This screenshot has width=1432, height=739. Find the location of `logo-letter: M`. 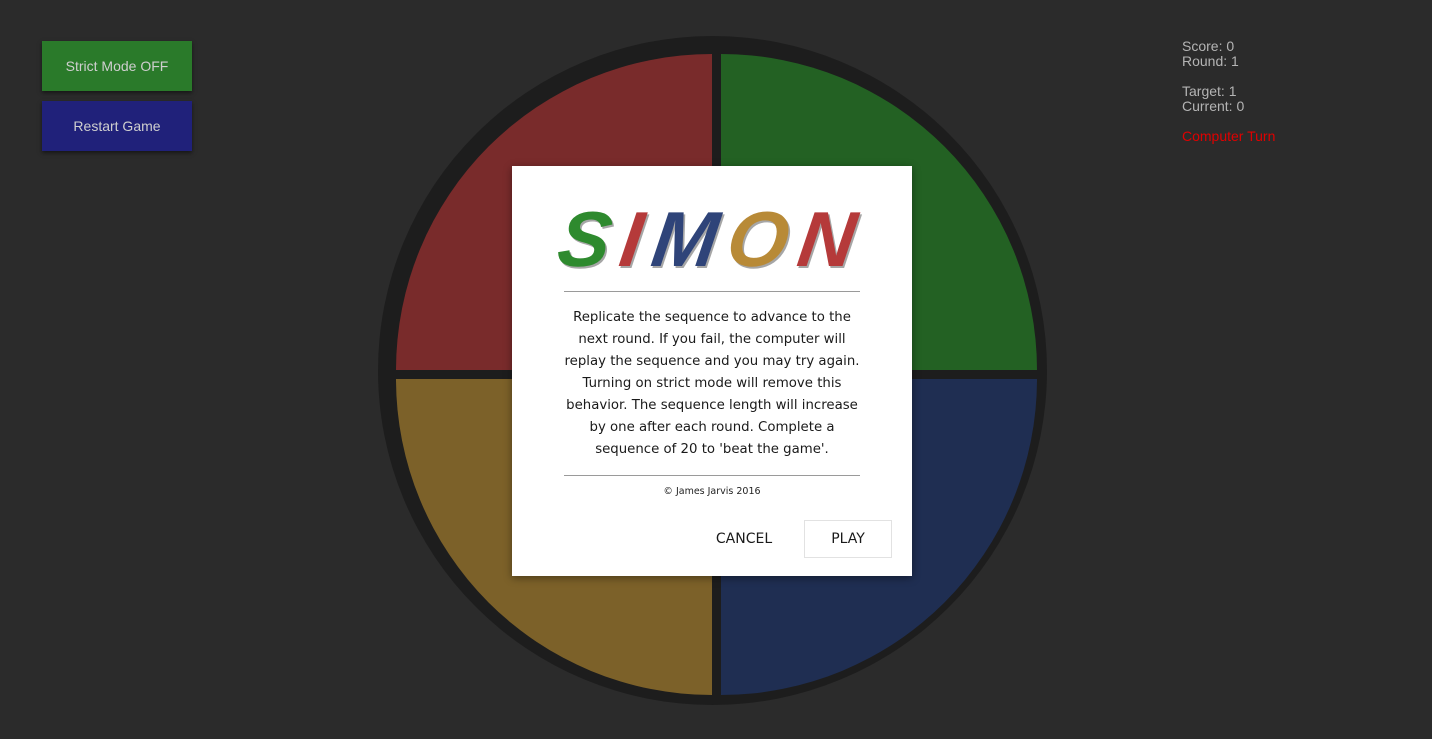

logo-letter: M is located at coordinates (690, 239).